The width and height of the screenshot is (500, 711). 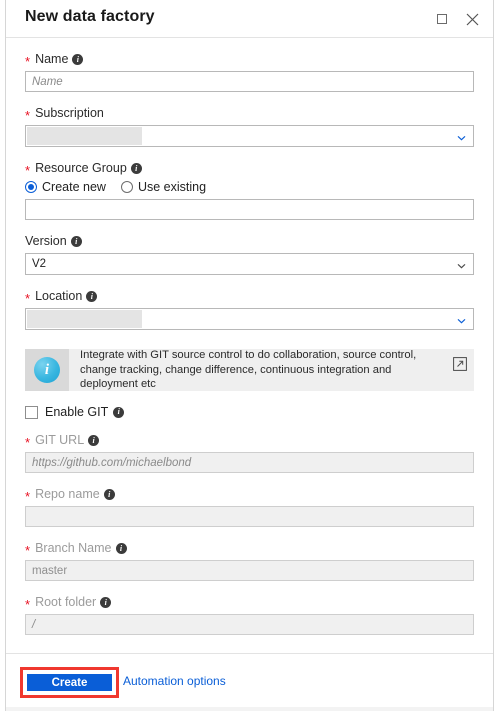 What do you see at coordinates (69, 113) in the screenshot?
I see `subscription-label-text: Subscription` at bounding box center [69, 113].